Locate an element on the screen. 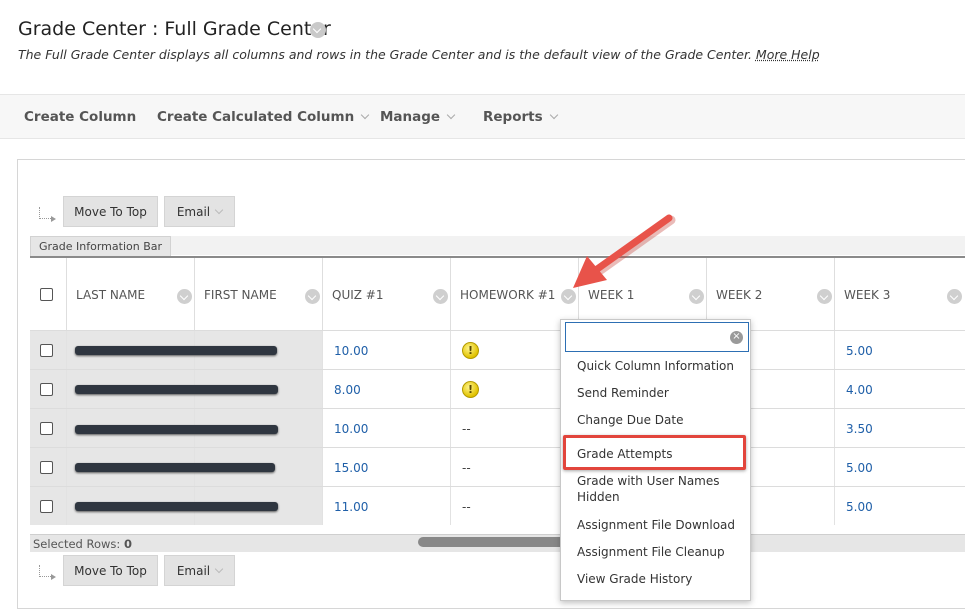  grade-value: 15.00 is located at coordinates (351, 468).